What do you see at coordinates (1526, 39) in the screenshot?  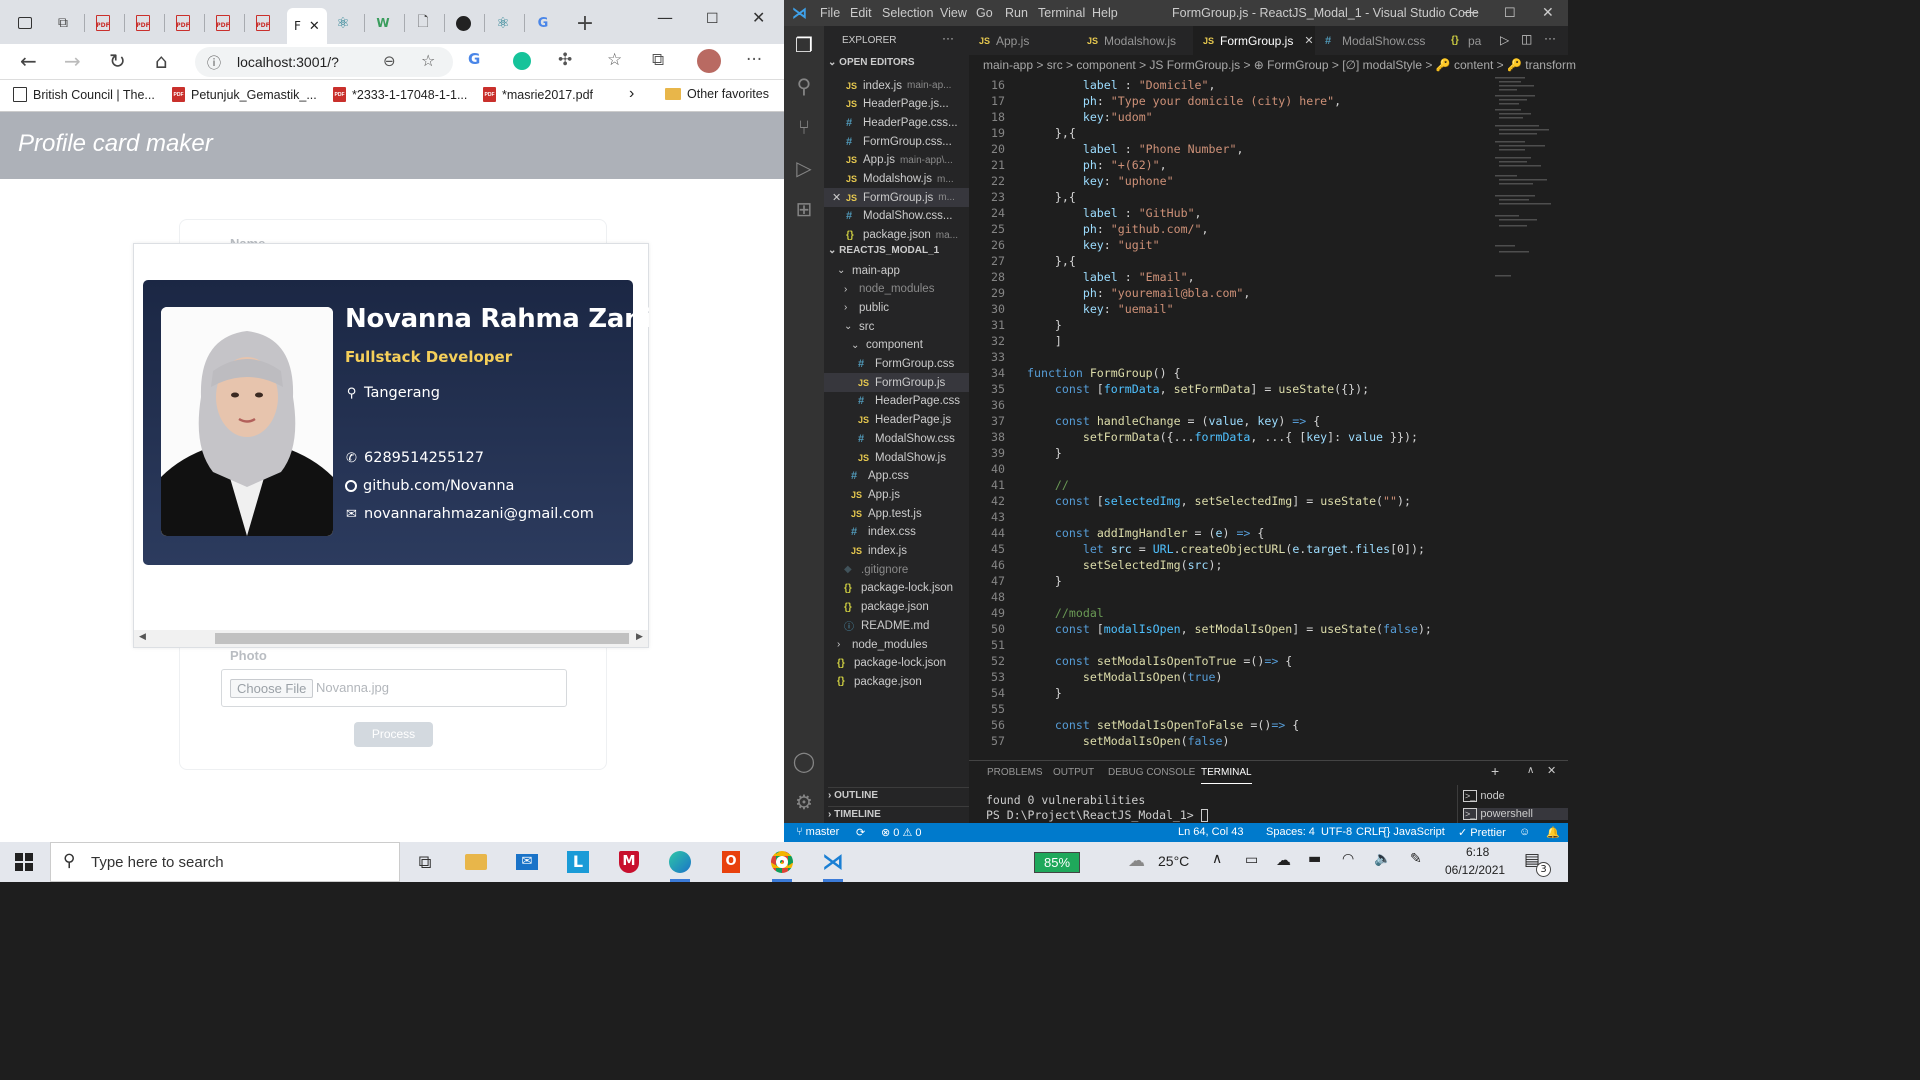 I see `split-editor-icon: ◫` at bounding box center [1526, 39].